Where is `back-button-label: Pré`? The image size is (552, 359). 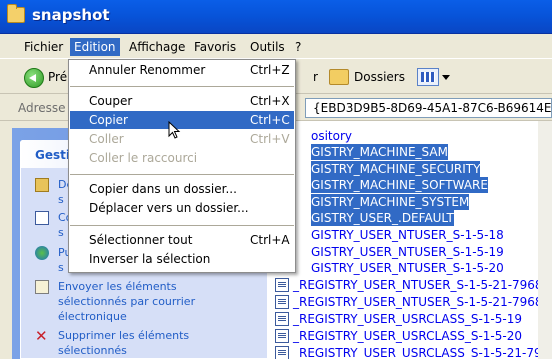 back-button-label: Pré is located at coordinates (57, 77).